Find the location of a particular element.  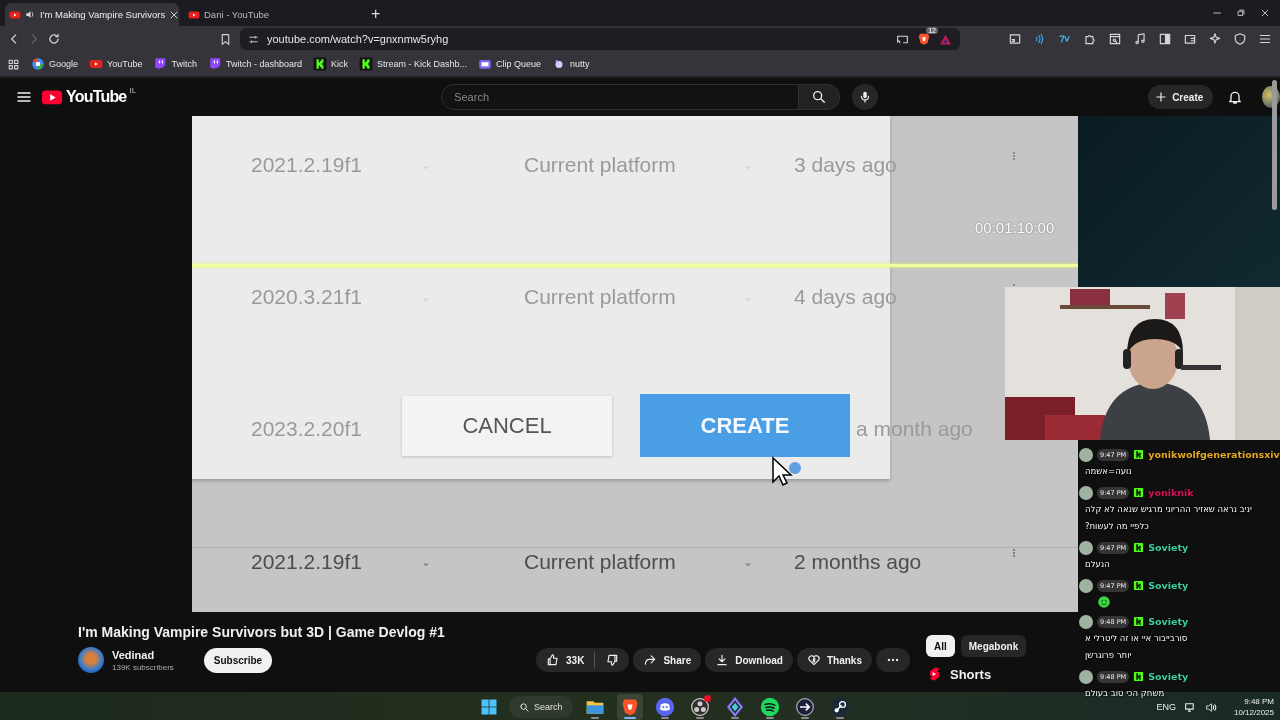

youtube-logo-text: YouTube is located at coordinates (96, 97).